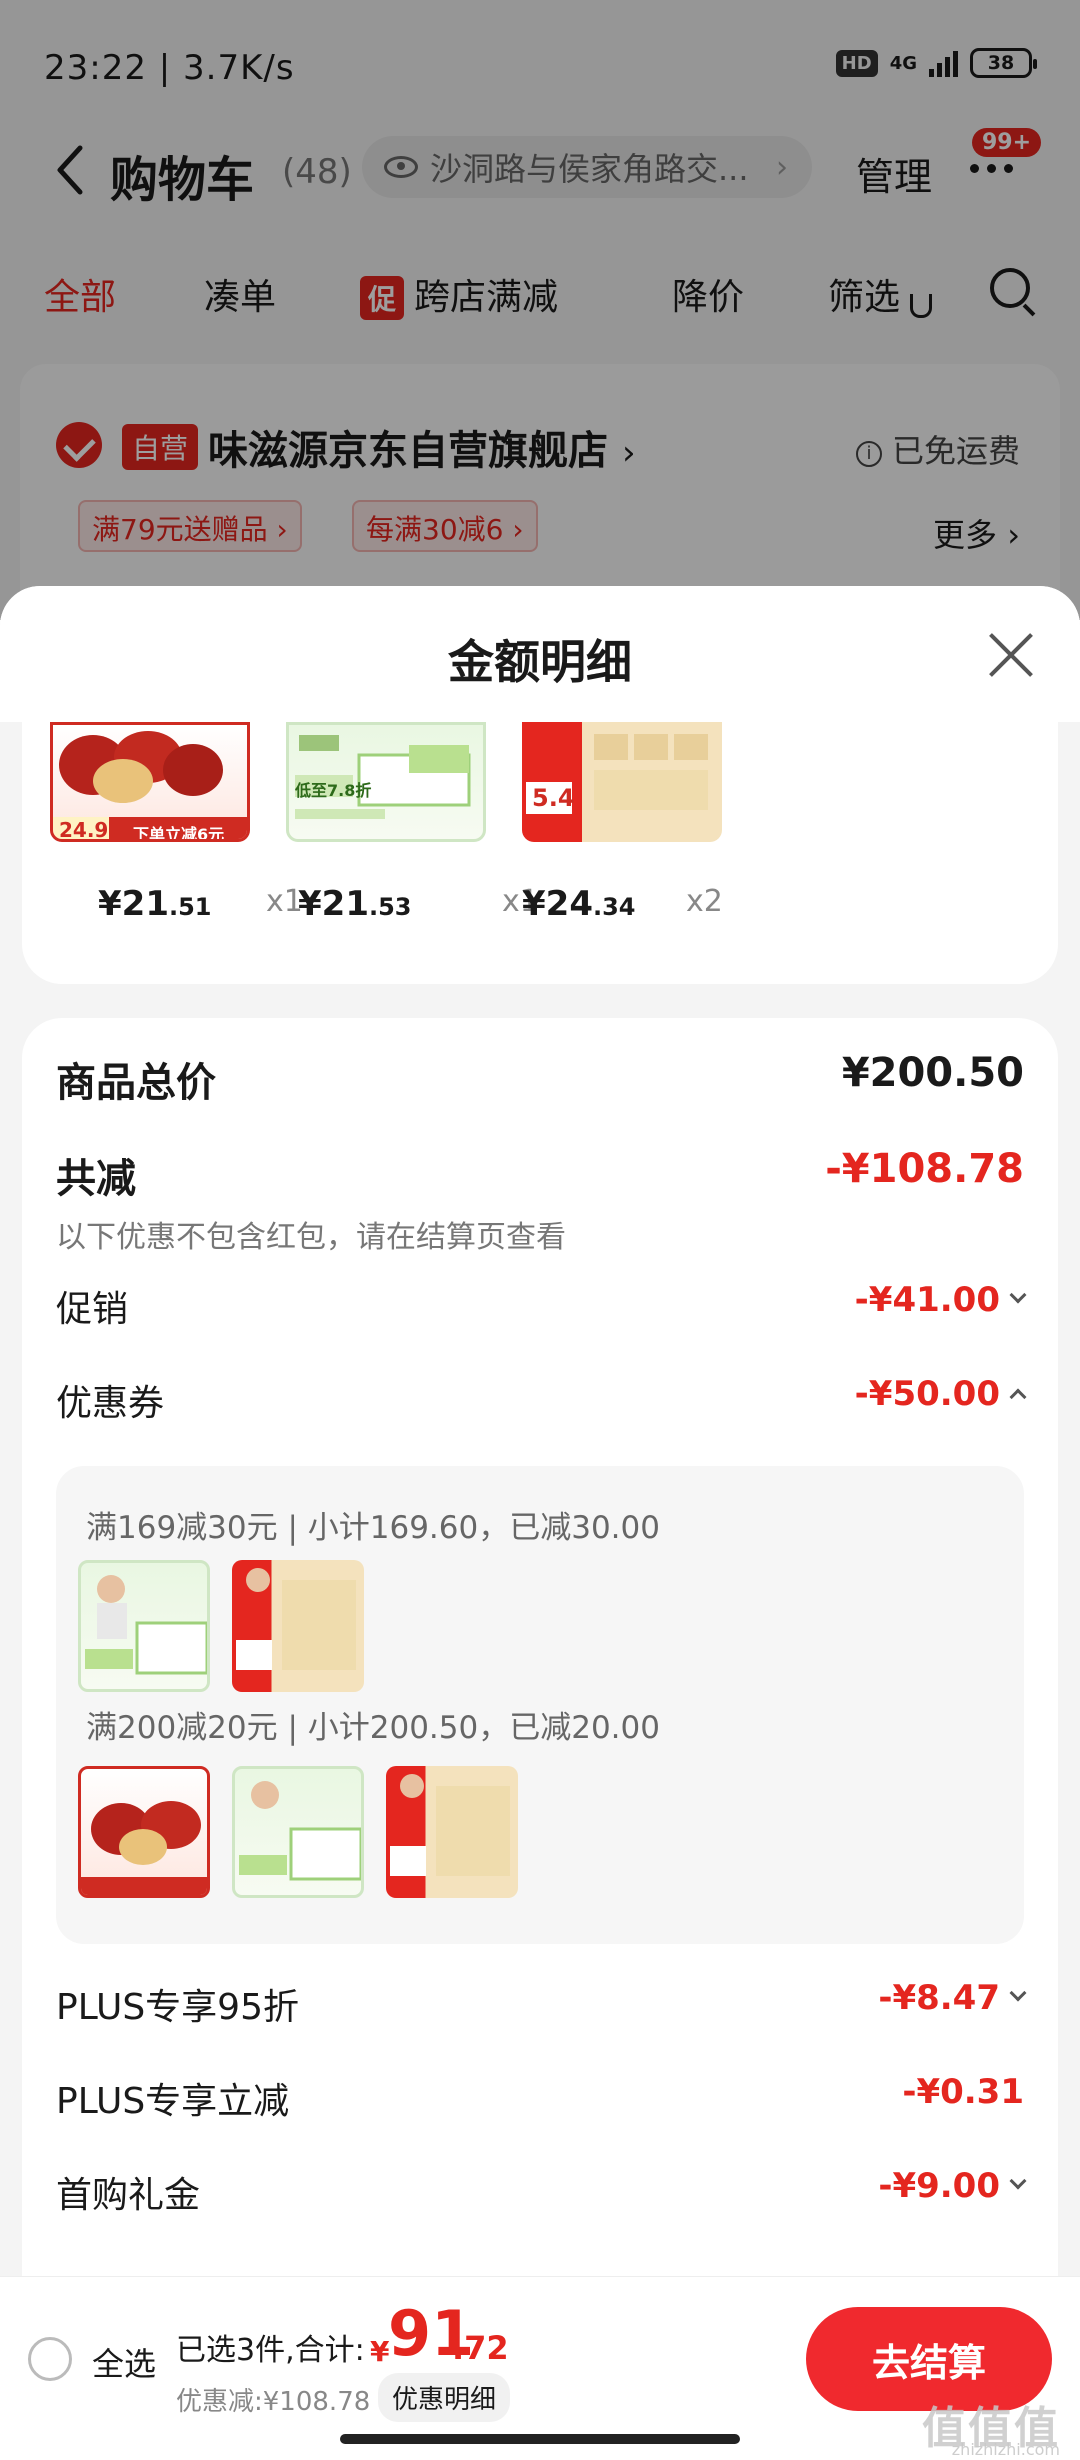 This screenshot has height=2460, width=1080. Describe the element at coordinates (92, 1309) in the screenshot. I see `promo-label: 促销` at that location.